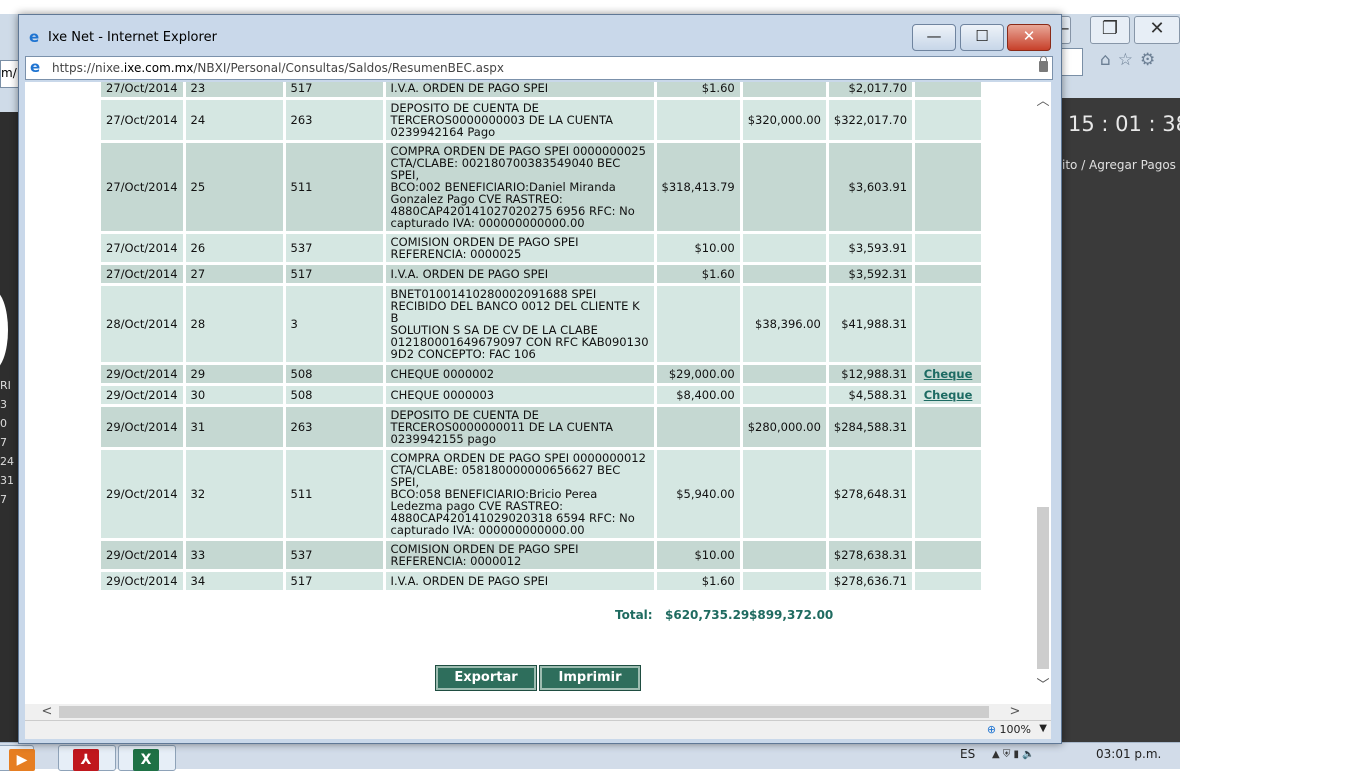  I want to click on scroll-right-icon: >, so click(1015, 712).